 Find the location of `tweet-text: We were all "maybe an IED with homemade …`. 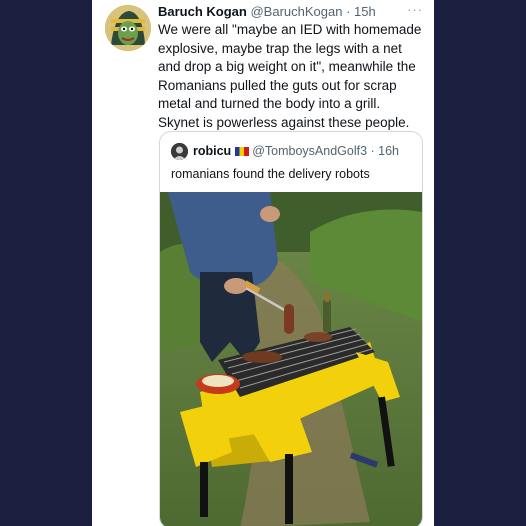

tweet-text: We were all "maybe an IED with homemade … is located at coordinates (290, 76).